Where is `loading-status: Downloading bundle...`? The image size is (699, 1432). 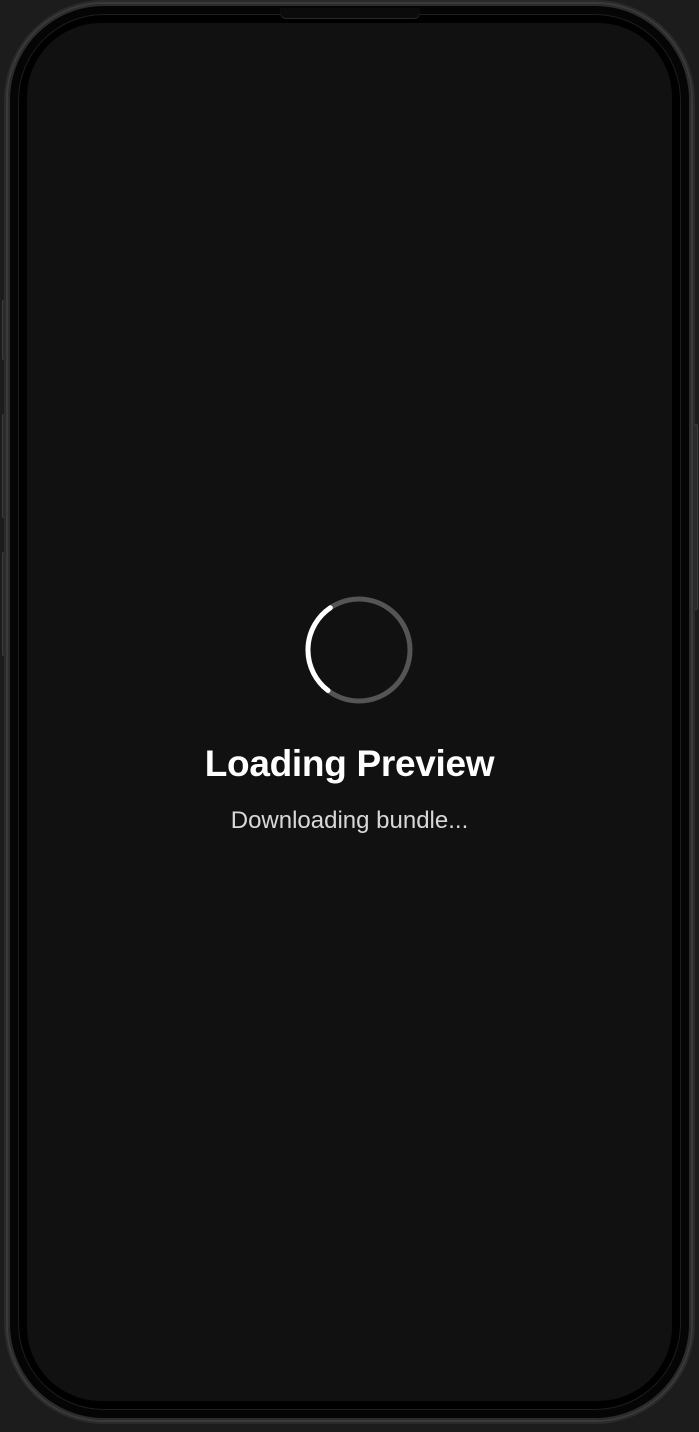
loading-status: Downloading bundle... is located at coordinates (349, 820).